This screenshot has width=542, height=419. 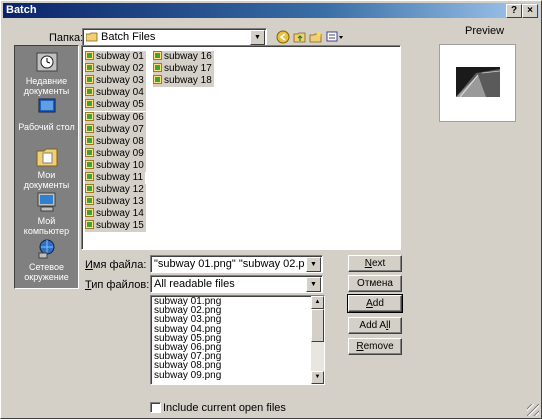 I want to click on place-my-documents: Мои документы, so click(x=46, y=168).